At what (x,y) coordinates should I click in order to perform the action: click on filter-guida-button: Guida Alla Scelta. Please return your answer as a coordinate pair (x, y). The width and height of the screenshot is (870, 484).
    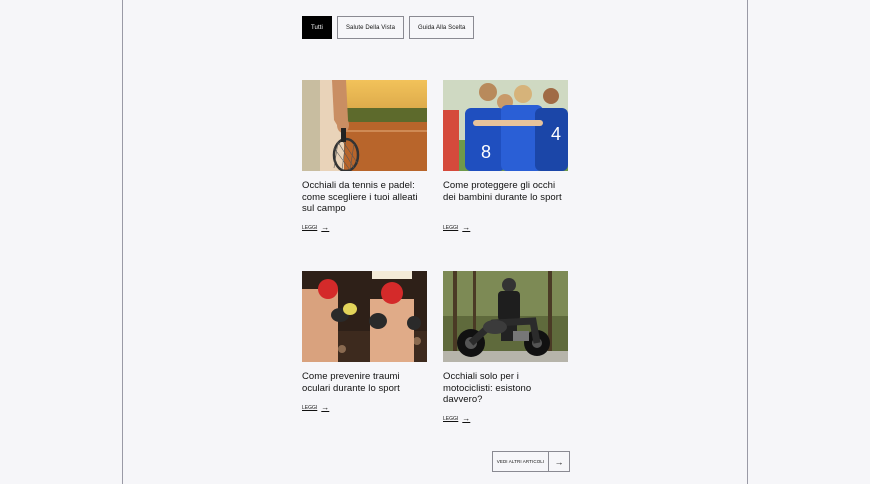
    Looking at the image, I should click on (442, 27).